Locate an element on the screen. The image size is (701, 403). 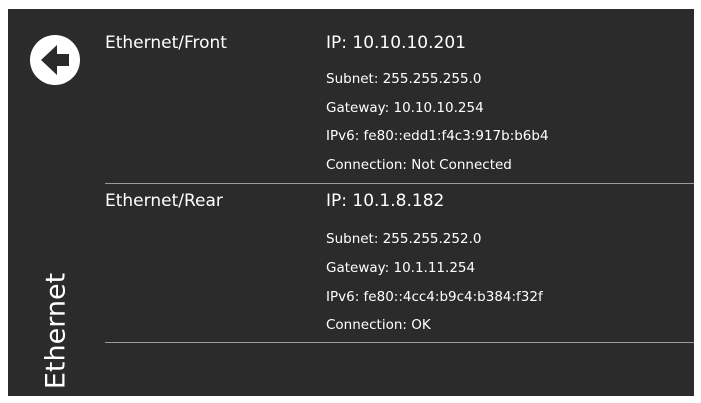
subnet-value: Subnet: 255.255.252.0 is located at coordinates (404, 239).